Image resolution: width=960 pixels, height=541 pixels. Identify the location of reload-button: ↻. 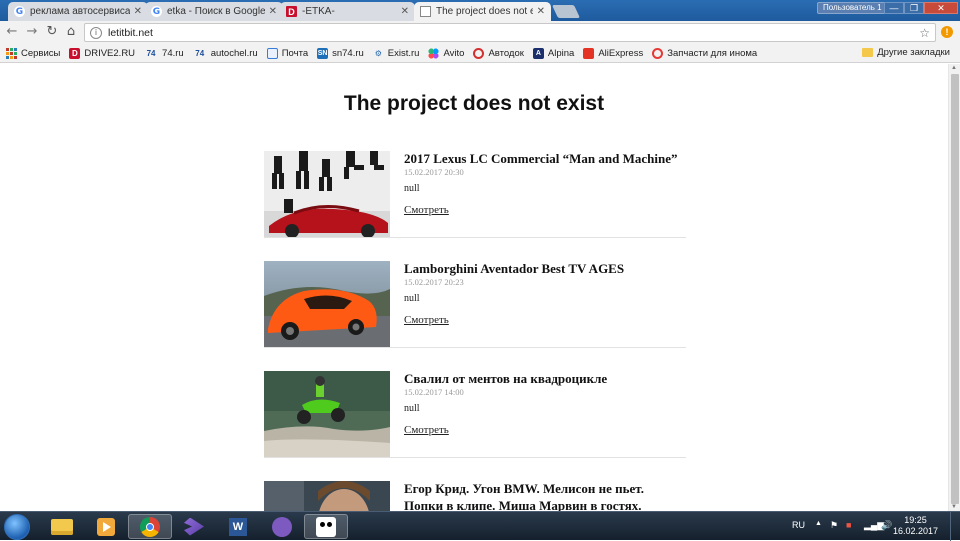
(52, 32).